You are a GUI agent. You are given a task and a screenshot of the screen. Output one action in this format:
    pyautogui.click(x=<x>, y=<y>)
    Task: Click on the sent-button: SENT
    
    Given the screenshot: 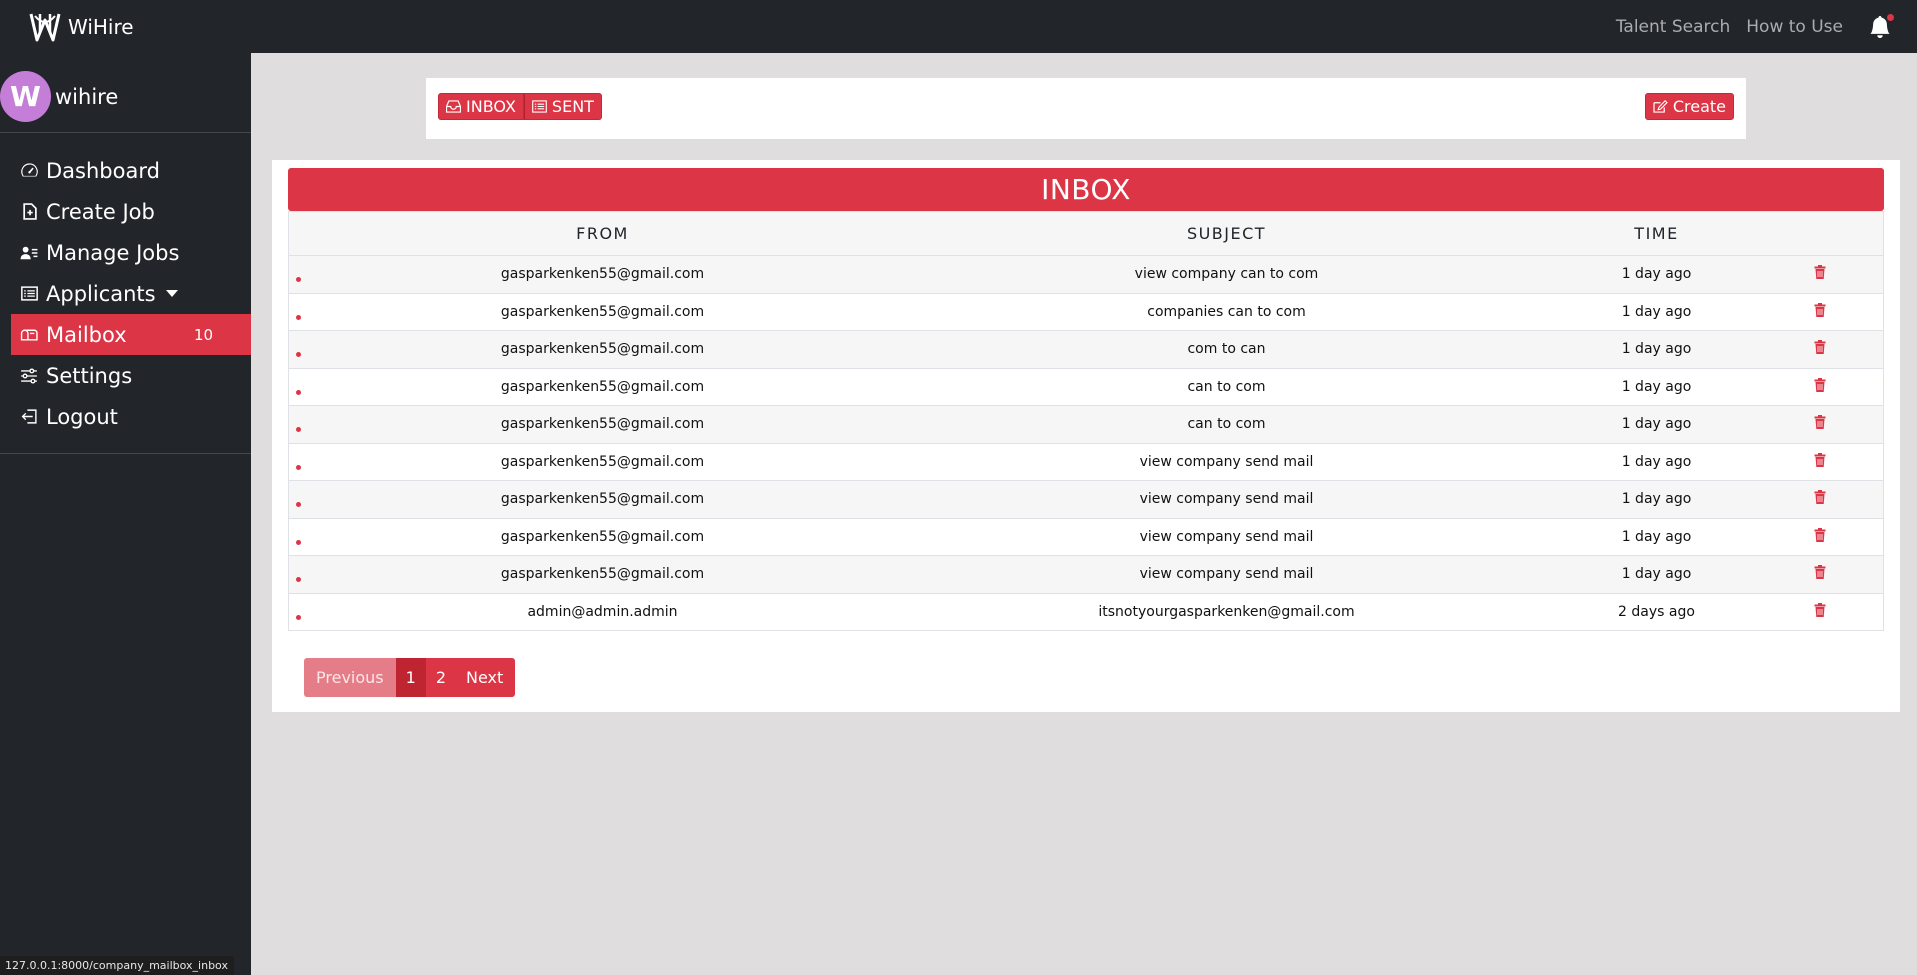 What is the action you would take?
    pyautogui.click(x=562, y=106)
    